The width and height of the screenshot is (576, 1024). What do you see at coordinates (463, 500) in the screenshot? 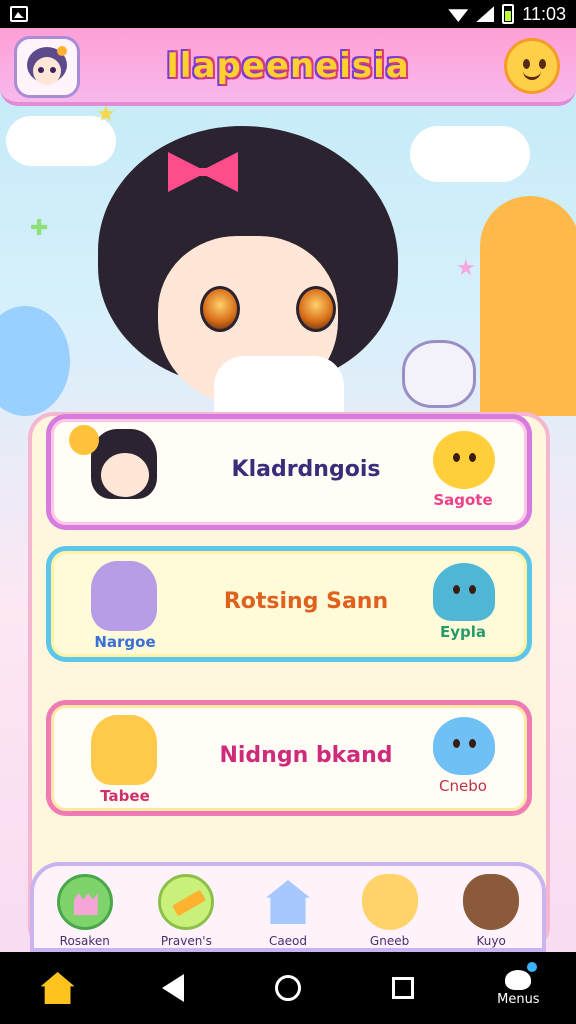
I see `mascot-label: Sagote` at bounding box center [463, 500].